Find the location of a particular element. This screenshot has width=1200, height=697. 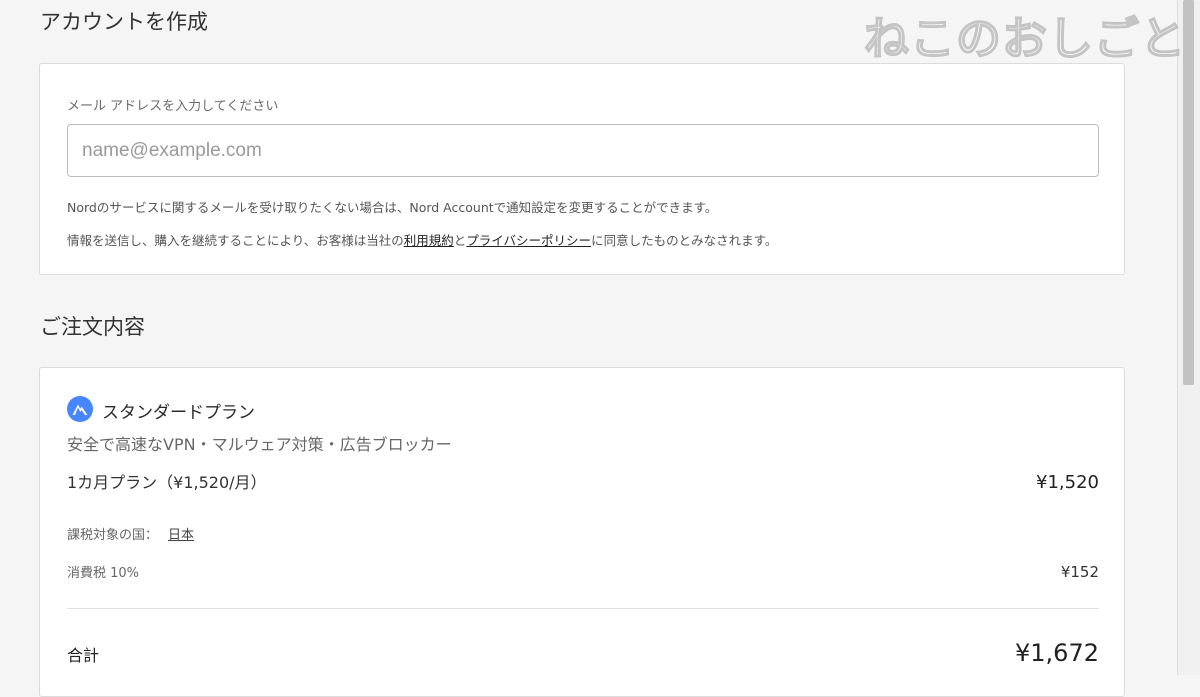

order-section-title: ご注文内容 is located at coordinates (92, 327).